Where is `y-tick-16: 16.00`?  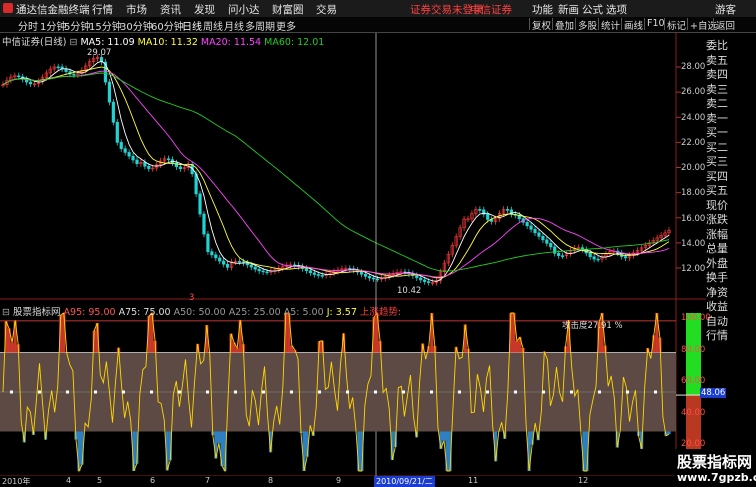
y-tick-16: 16.00 is located at coordinates (693, 219).